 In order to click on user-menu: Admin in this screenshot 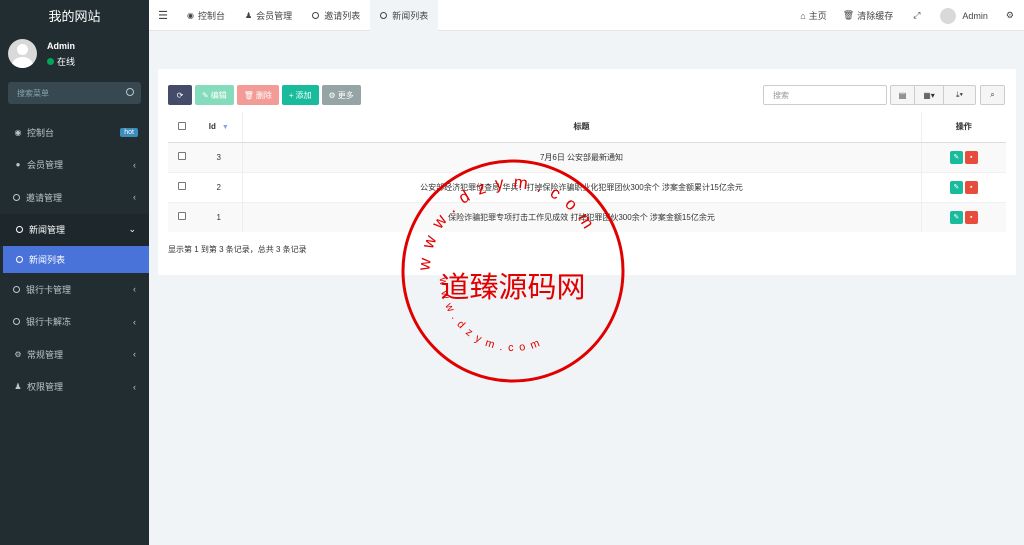, I will do `click(964, 15)`.